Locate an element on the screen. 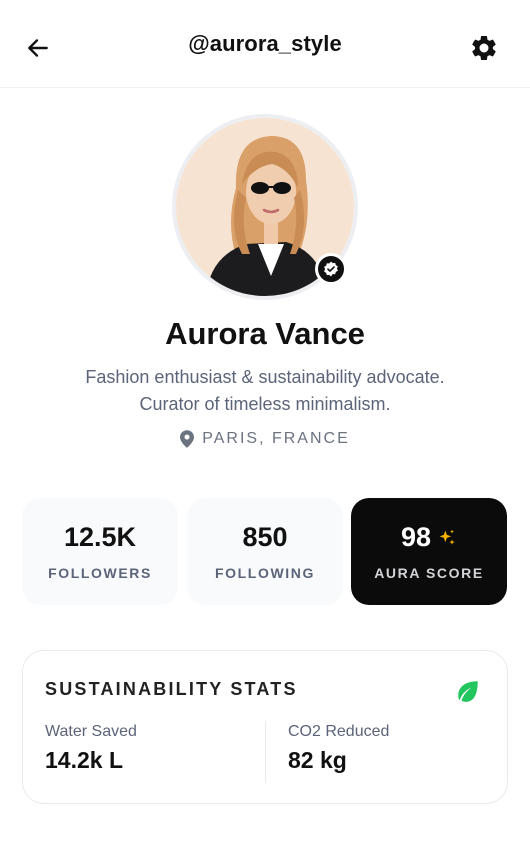 This screenshot has height=844, width=530. back-button is located at coordinates (38, 48).